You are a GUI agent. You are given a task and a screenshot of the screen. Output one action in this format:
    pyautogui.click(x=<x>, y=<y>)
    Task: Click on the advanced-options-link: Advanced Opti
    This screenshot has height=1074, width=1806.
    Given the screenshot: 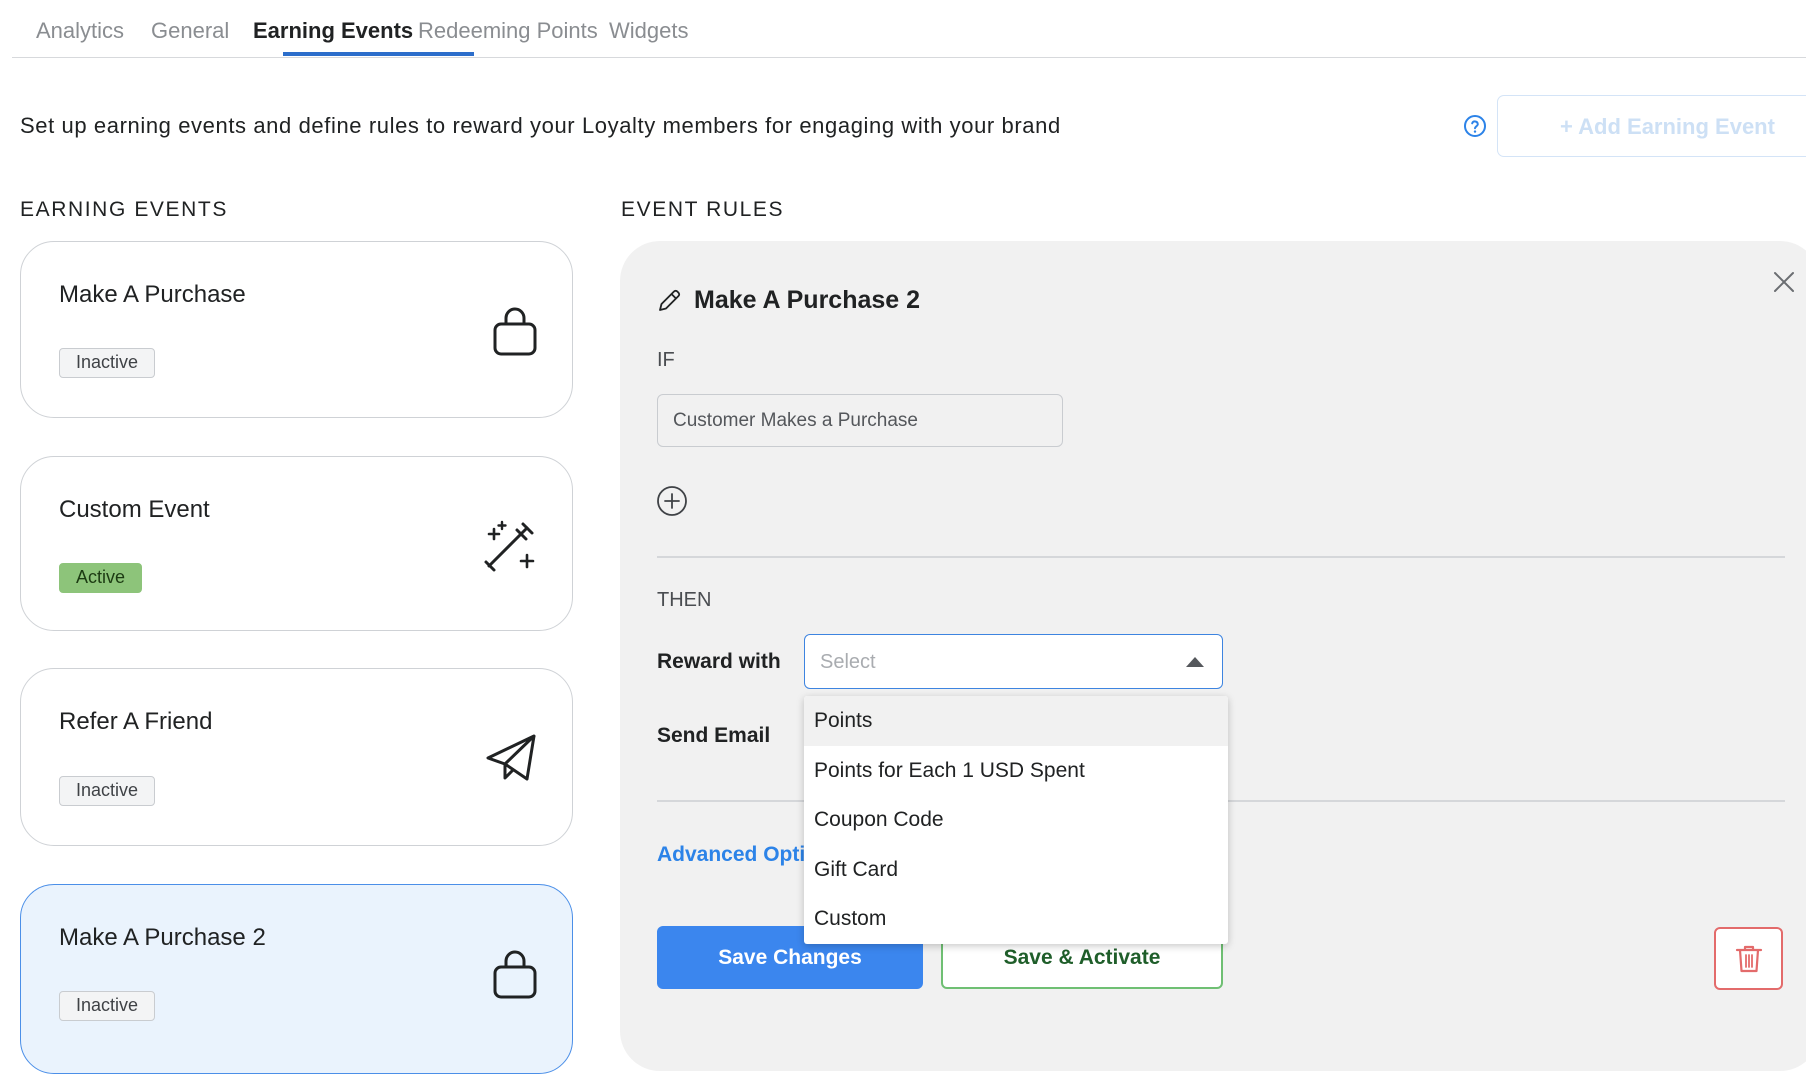 What is the action you would take?
    pyautogui.click(x=731, y=855)
    